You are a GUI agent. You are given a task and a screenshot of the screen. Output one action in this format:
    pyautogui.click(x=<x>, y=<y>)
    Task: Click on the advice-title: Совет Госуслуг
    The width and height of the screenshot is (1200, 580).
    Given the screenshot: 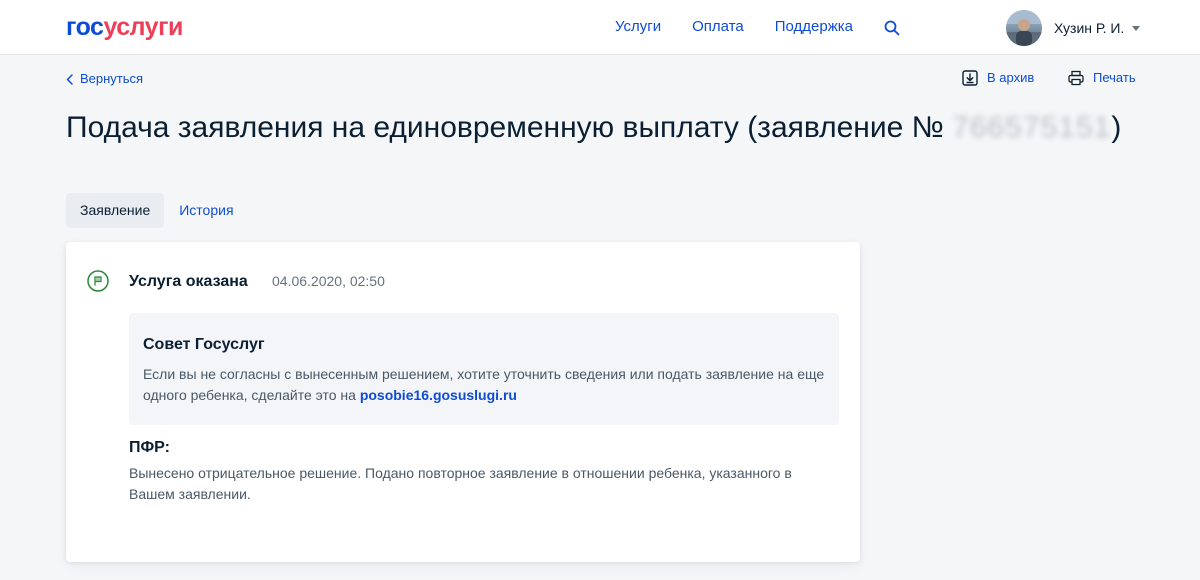 What is the action you would take?
    pyautogui.click(x=204, y=344)
    